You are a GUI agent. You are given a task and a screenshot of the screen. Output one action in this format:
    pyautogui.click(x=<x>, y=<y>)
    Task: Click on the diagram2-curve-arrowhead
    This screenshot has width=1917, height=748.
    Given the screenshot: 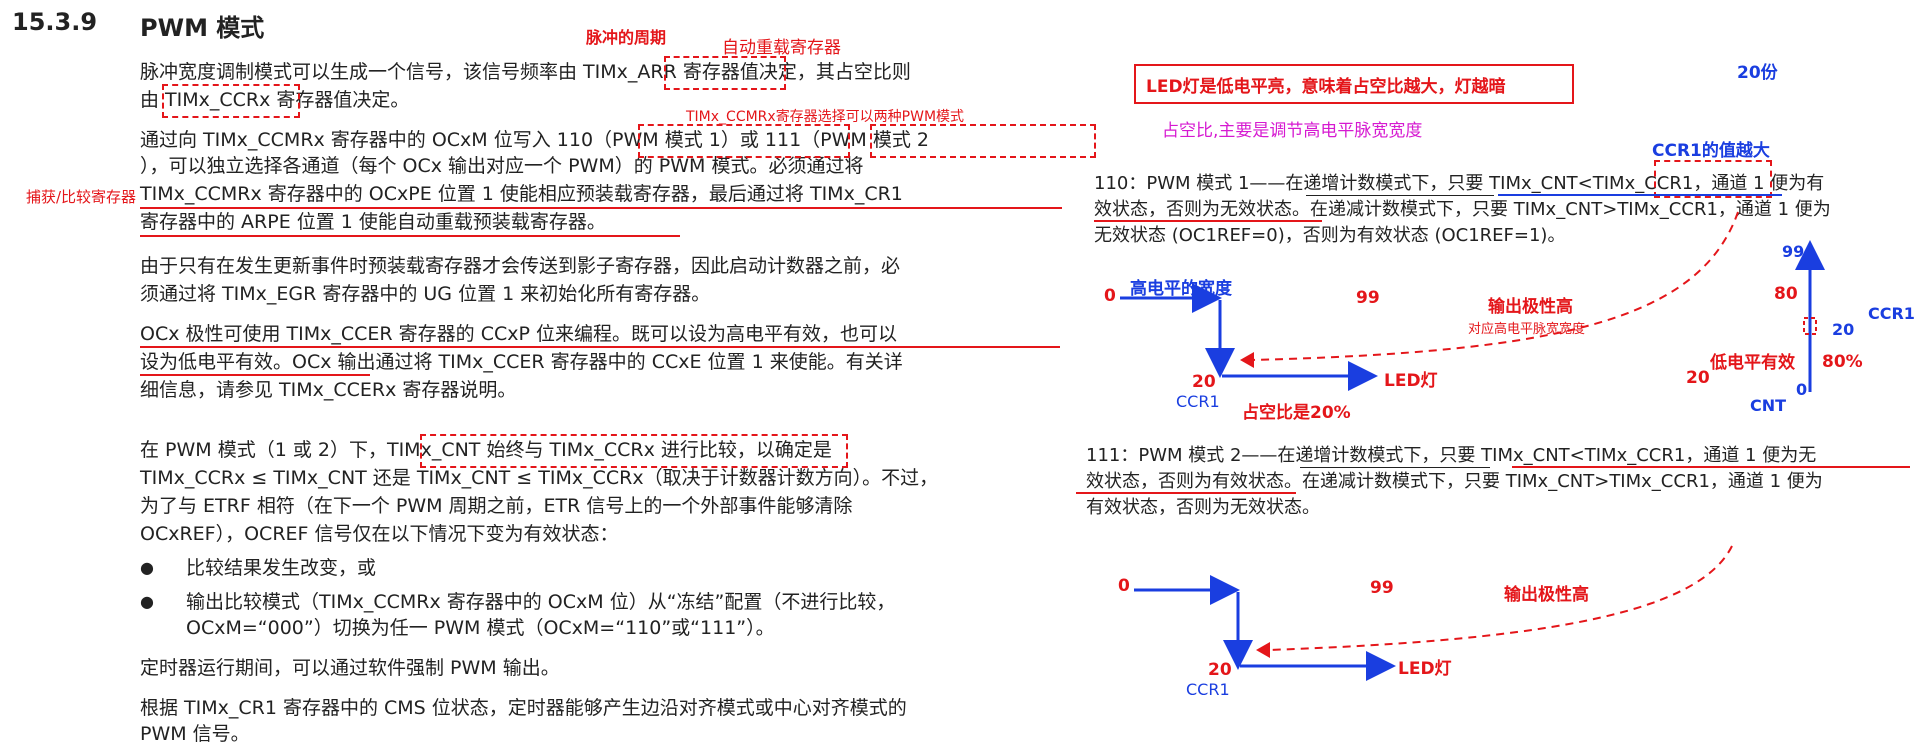 What is the action you would take?
    pyautogui.click(x=1263, y=650)
    